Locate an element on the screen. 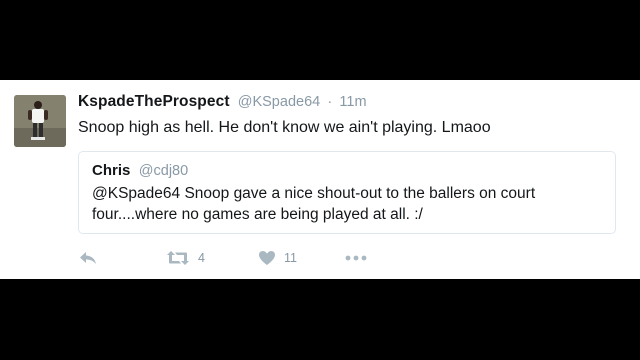  more-button is located at coordinates (356, 258).